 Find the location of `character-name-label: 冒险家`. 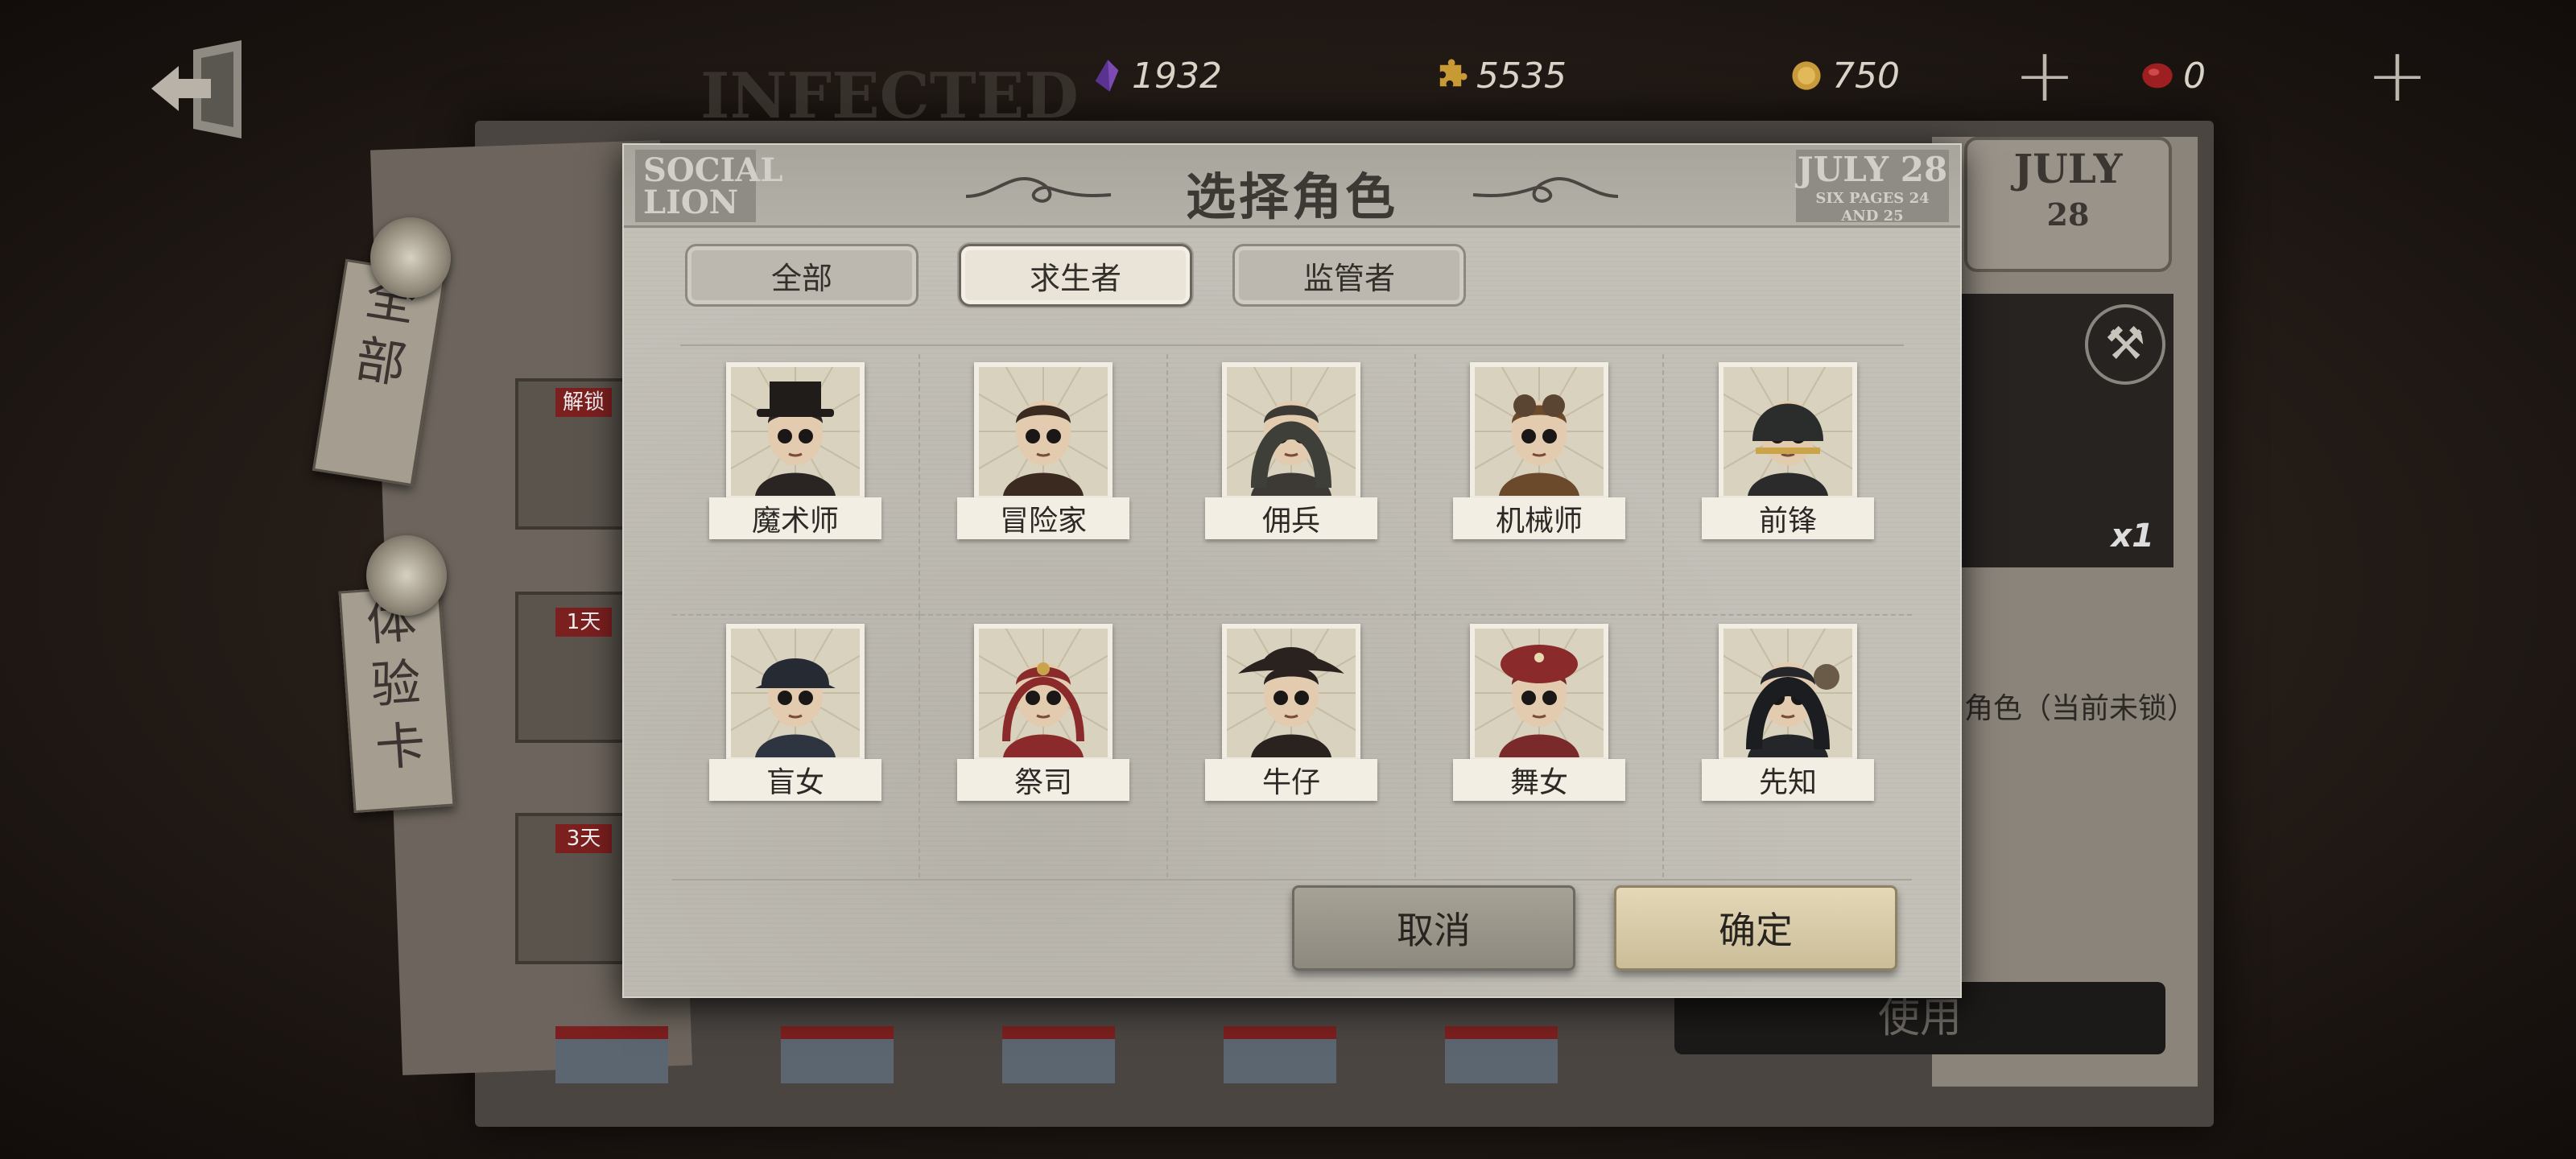

character-name-label: 冒险家 is located at coordinates (1043, 518).